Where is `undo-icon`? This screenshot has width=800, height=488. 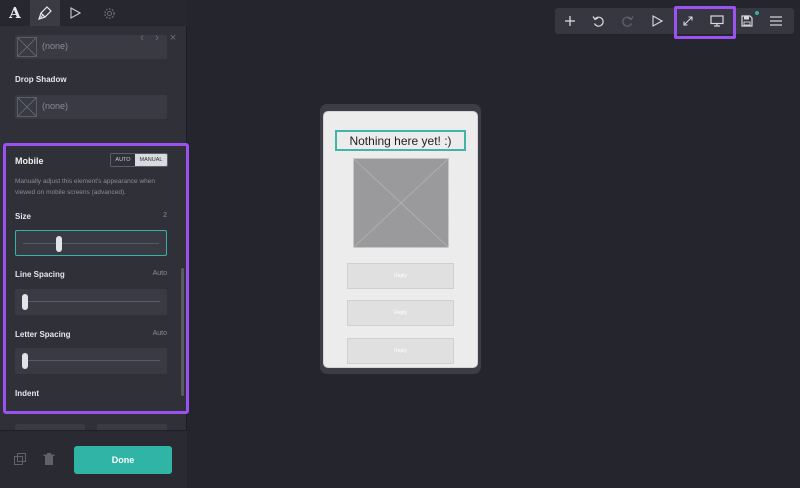 undo-icon is located at coordinates (598, 21).